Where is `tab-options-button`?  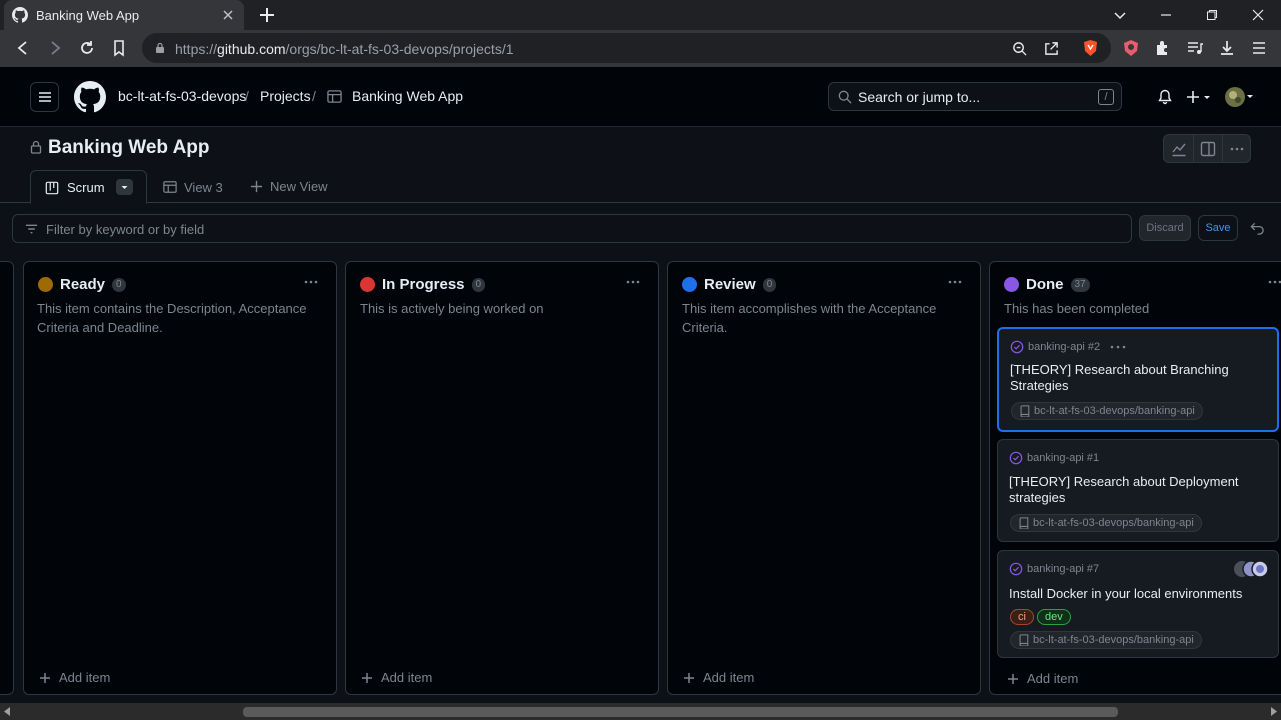 tab-options-button is located at coordinates (124, 187).